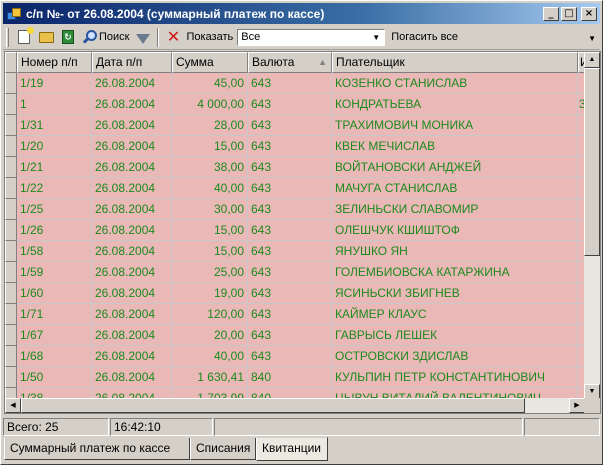 The width and height of the screenshot is (603, 465). I want to click on cell-sum: 28,00, so click(210, 125).